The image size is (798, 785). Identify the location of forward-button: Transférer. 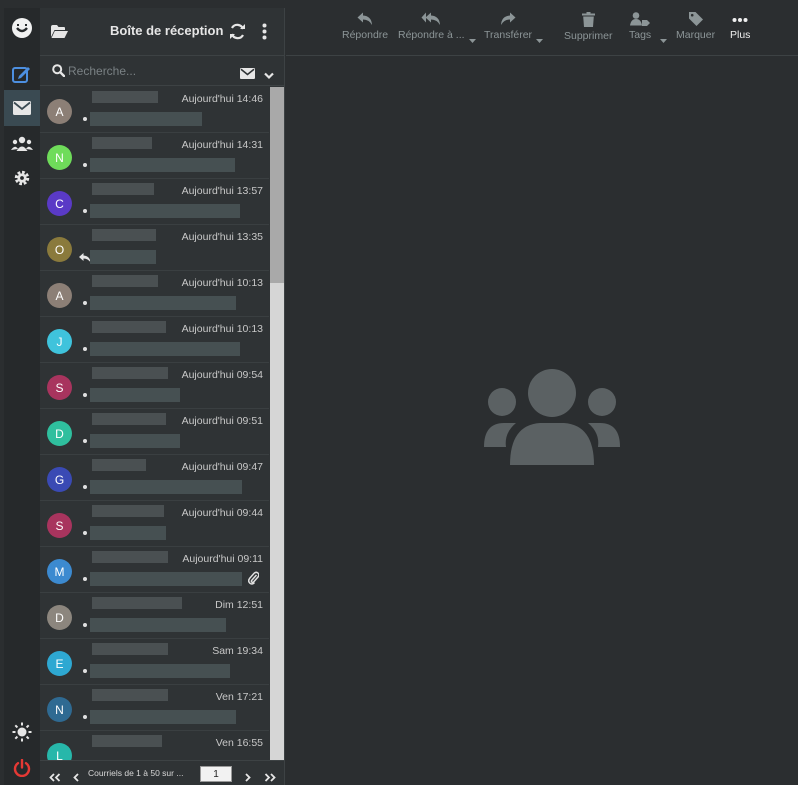
(508, 33).